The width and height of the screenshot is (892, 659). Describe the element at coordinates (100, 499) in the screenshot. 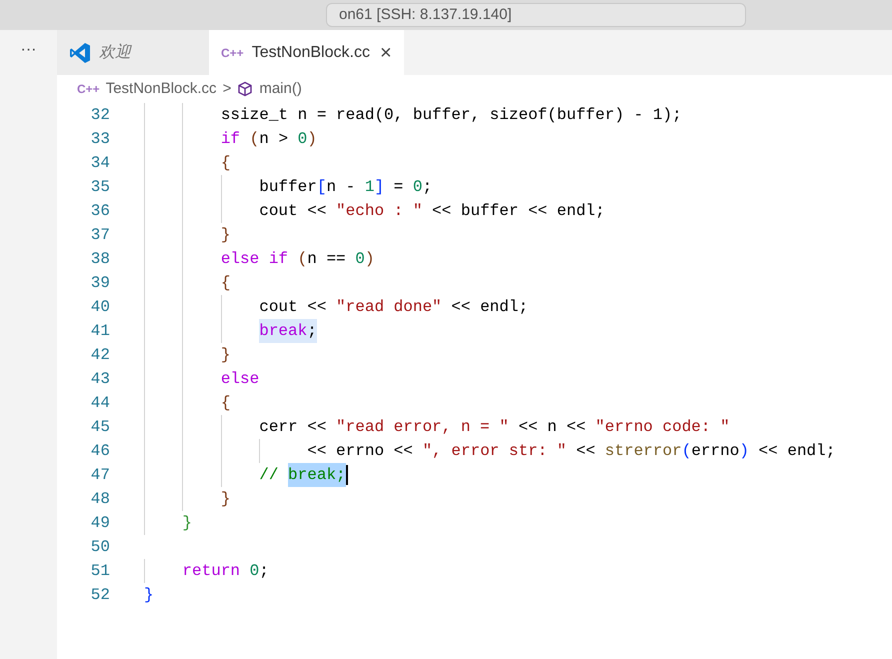

I see `line-number: 48` at that location.